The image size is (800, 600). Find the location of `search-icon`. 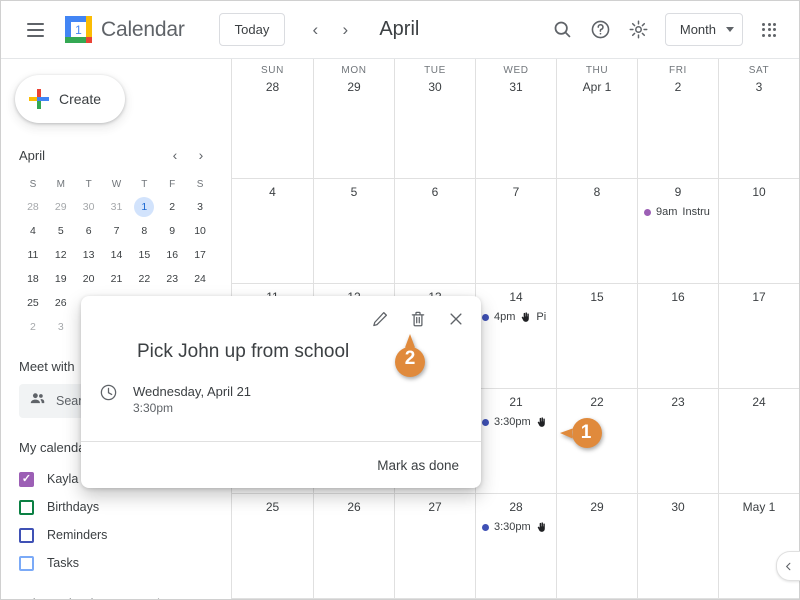

search-icon is located at coordinates (563, 30).